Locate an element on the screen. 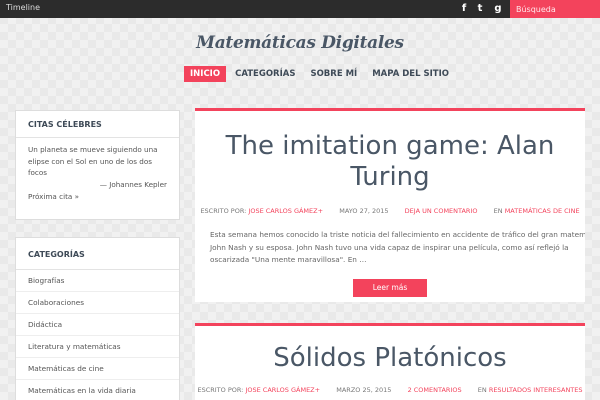 Image resolution: width=600 pixels, height=400 pixels. post-category-link: MATEMÁTICAS DE CINE is located at coordinates (542, 211).